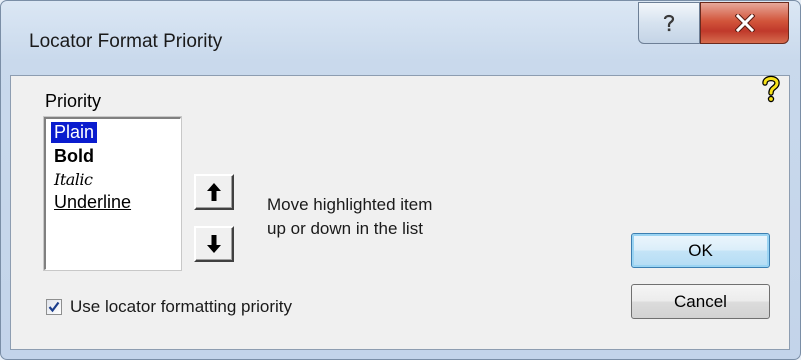  What do you see at coordinates (350, 204) in the screenshot?
I see `move-instructions-line1: Move highlighted item` at bounding box center [350, 204].